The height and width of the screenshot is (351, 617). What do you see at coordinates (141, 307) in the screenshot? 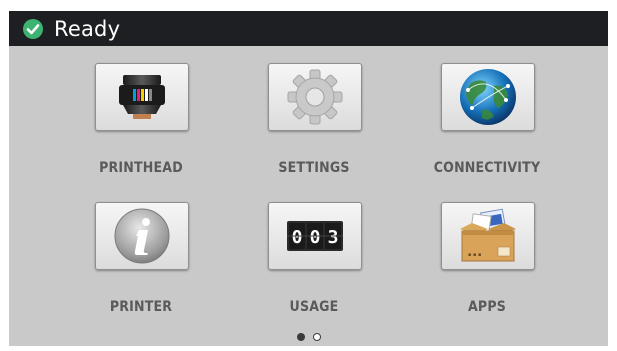
I see `tile-label: PRINTER` at bounding box center [141, 307].